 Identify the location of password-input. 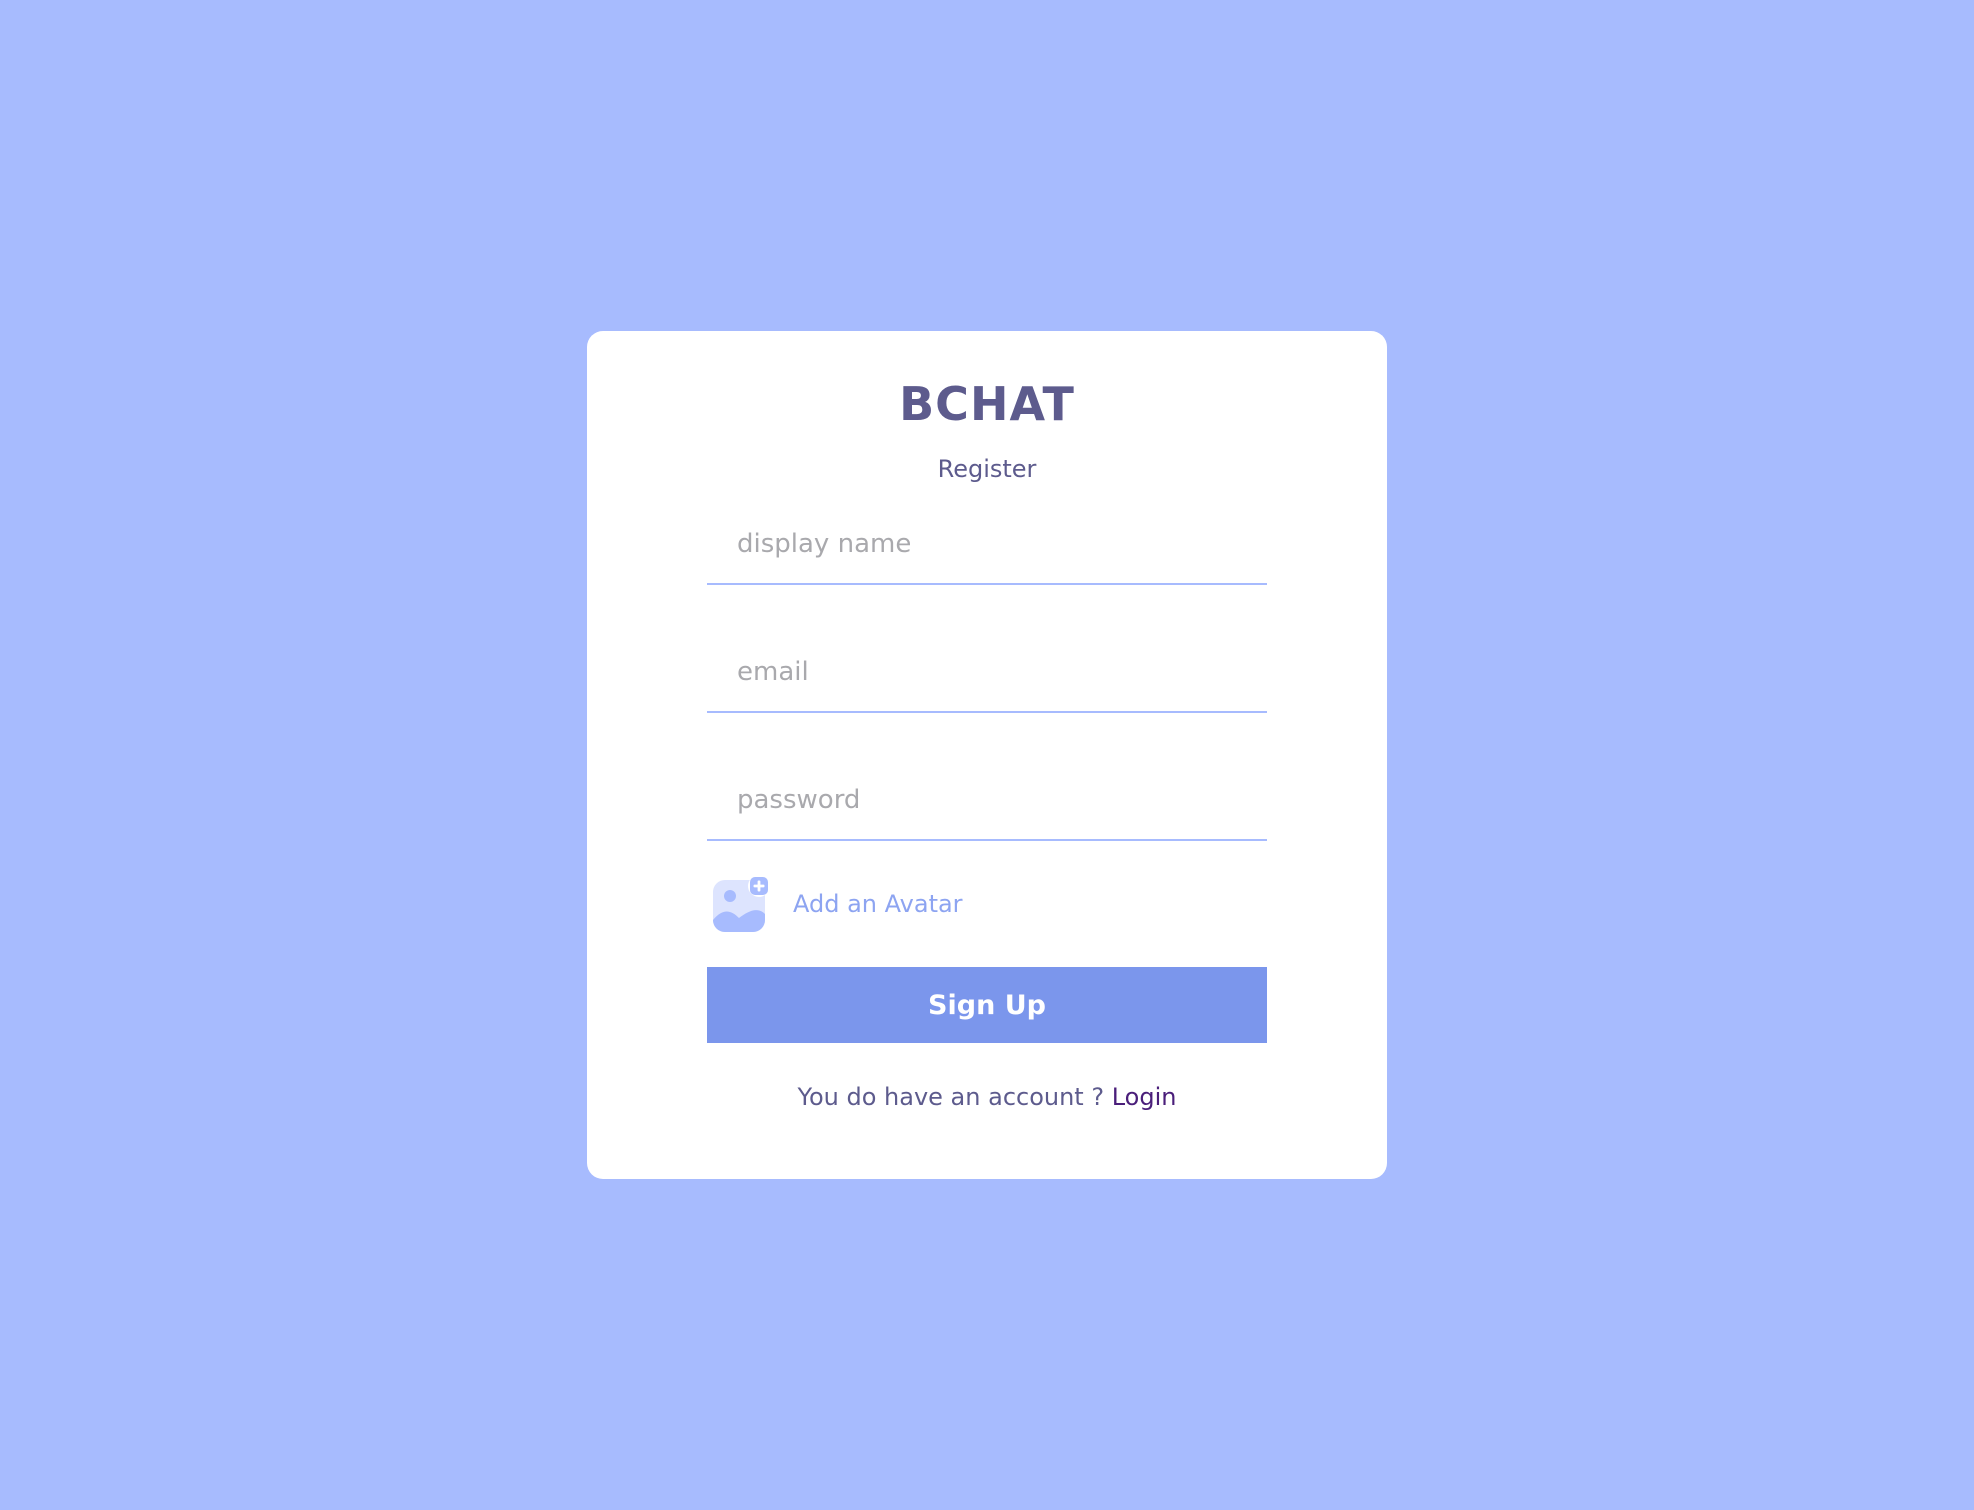
(987, 801).